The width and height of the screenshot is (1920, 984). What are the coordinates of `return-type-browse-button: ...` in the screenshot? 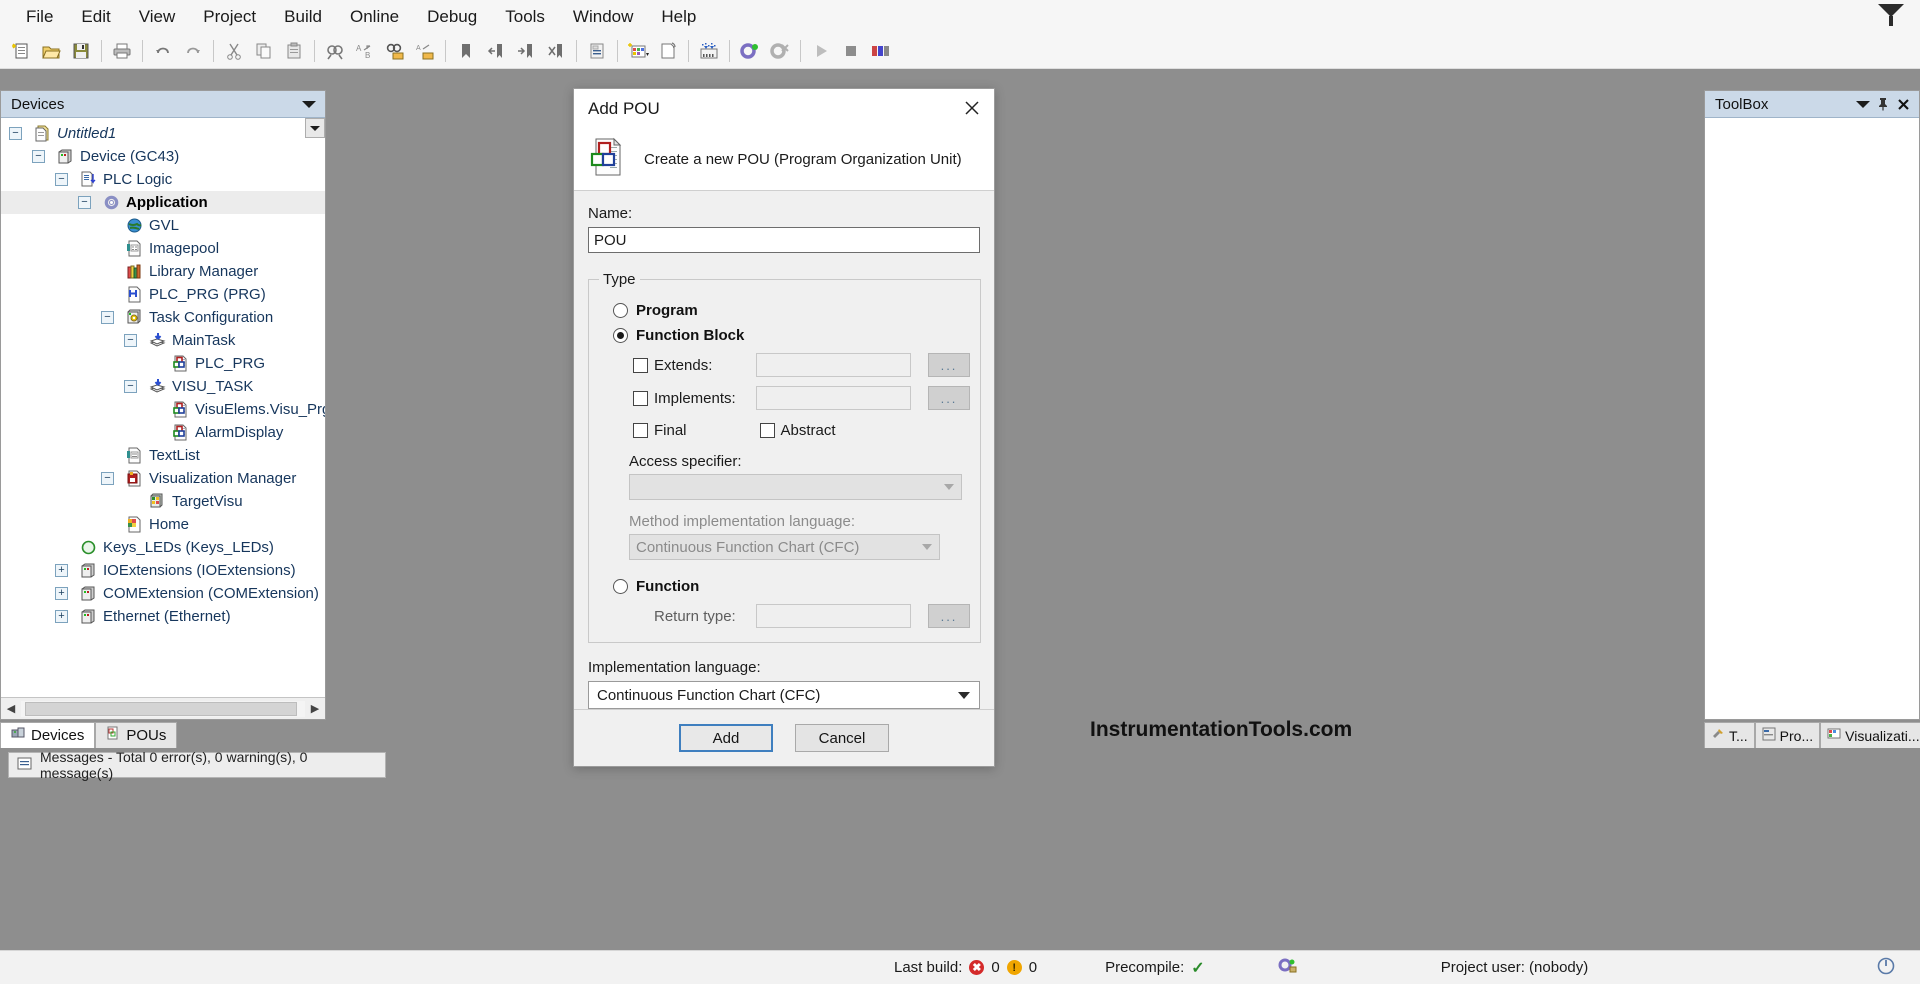 It's located at (949, 616).